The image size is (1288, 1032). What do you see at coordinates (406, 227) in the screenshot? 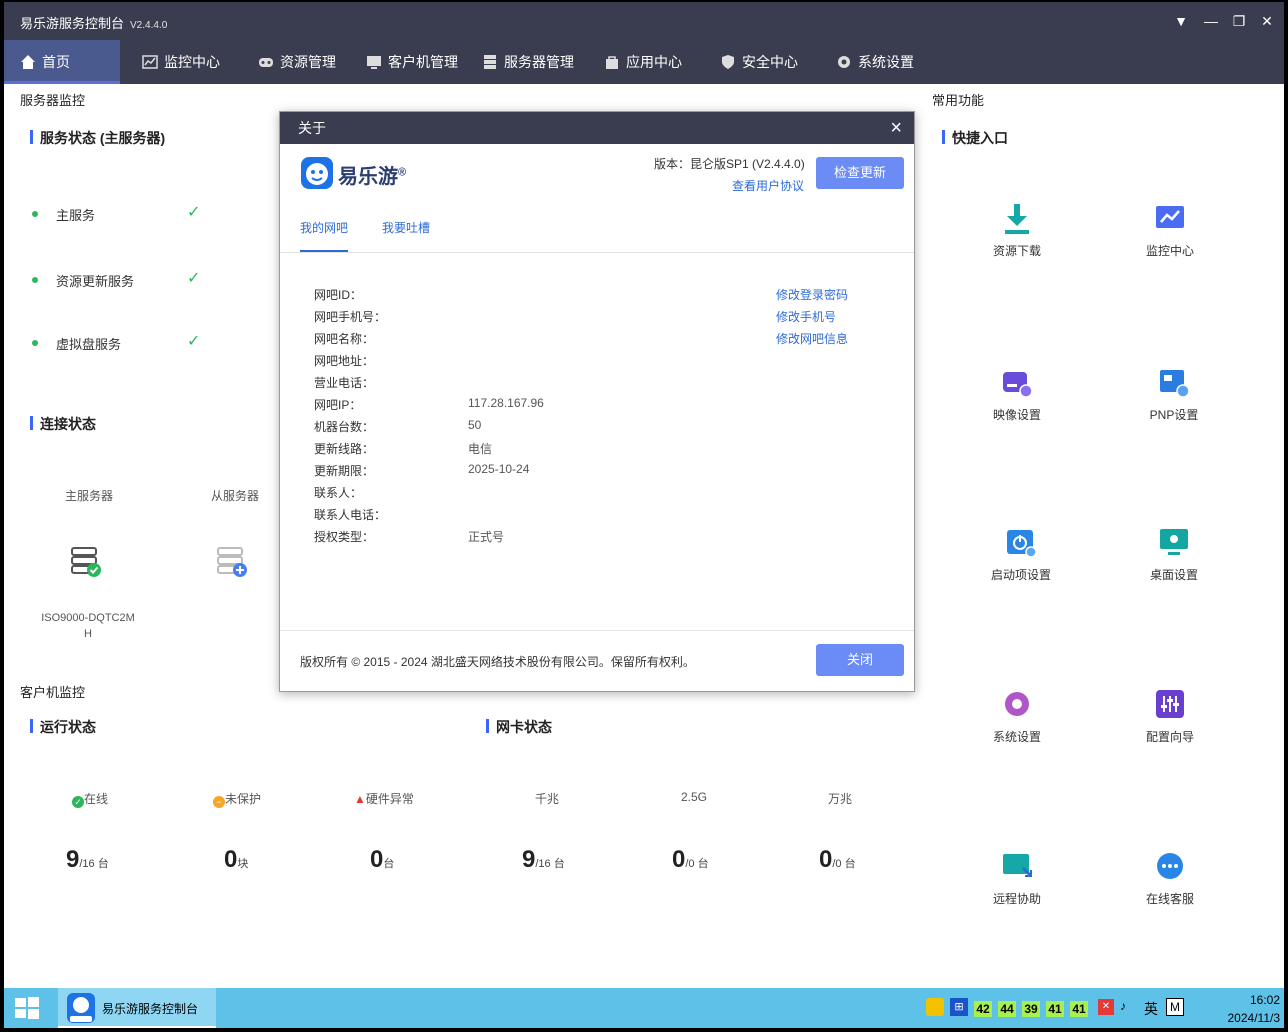
I see `tab-feedback: 我要吐槽` at bounding box center [406, 227].